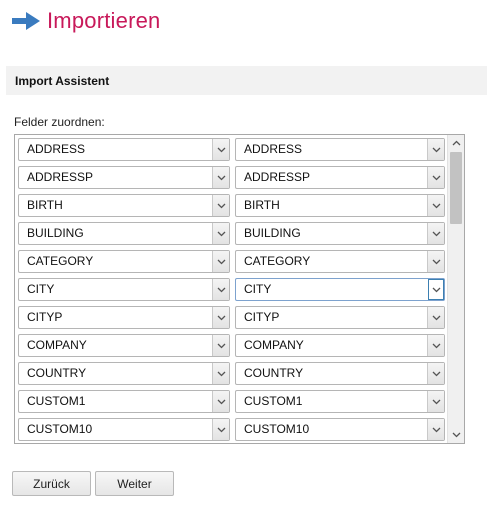  Describe the element at coordinates (340, 289) in the screenshot. I see `target-field-select: CITY` at that location.